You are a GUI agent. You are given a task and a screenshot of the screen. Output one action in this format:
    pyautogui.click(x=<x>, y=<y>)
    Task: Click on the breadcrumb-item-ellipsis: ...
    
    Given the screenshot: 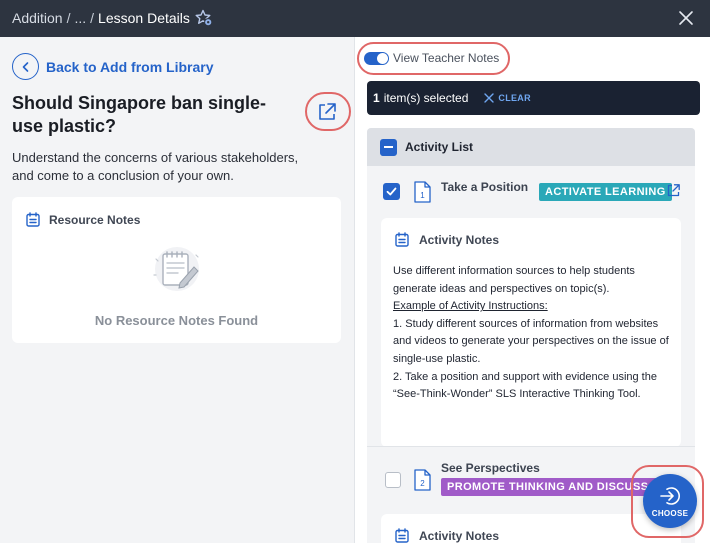 What is the action you would take?
    pyautogui.click(x=80, y=18)
    